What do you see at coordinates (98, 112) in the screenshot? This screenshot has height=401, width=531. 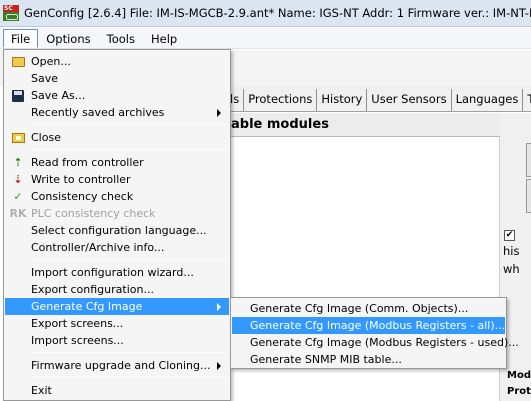 I see `menu-item-label: Recently saved archives` at bounding box center [98, 112].